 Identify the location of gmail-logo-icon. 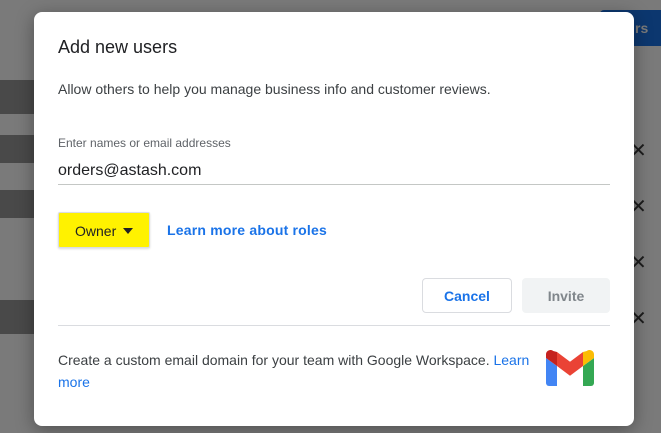
(570, 368).